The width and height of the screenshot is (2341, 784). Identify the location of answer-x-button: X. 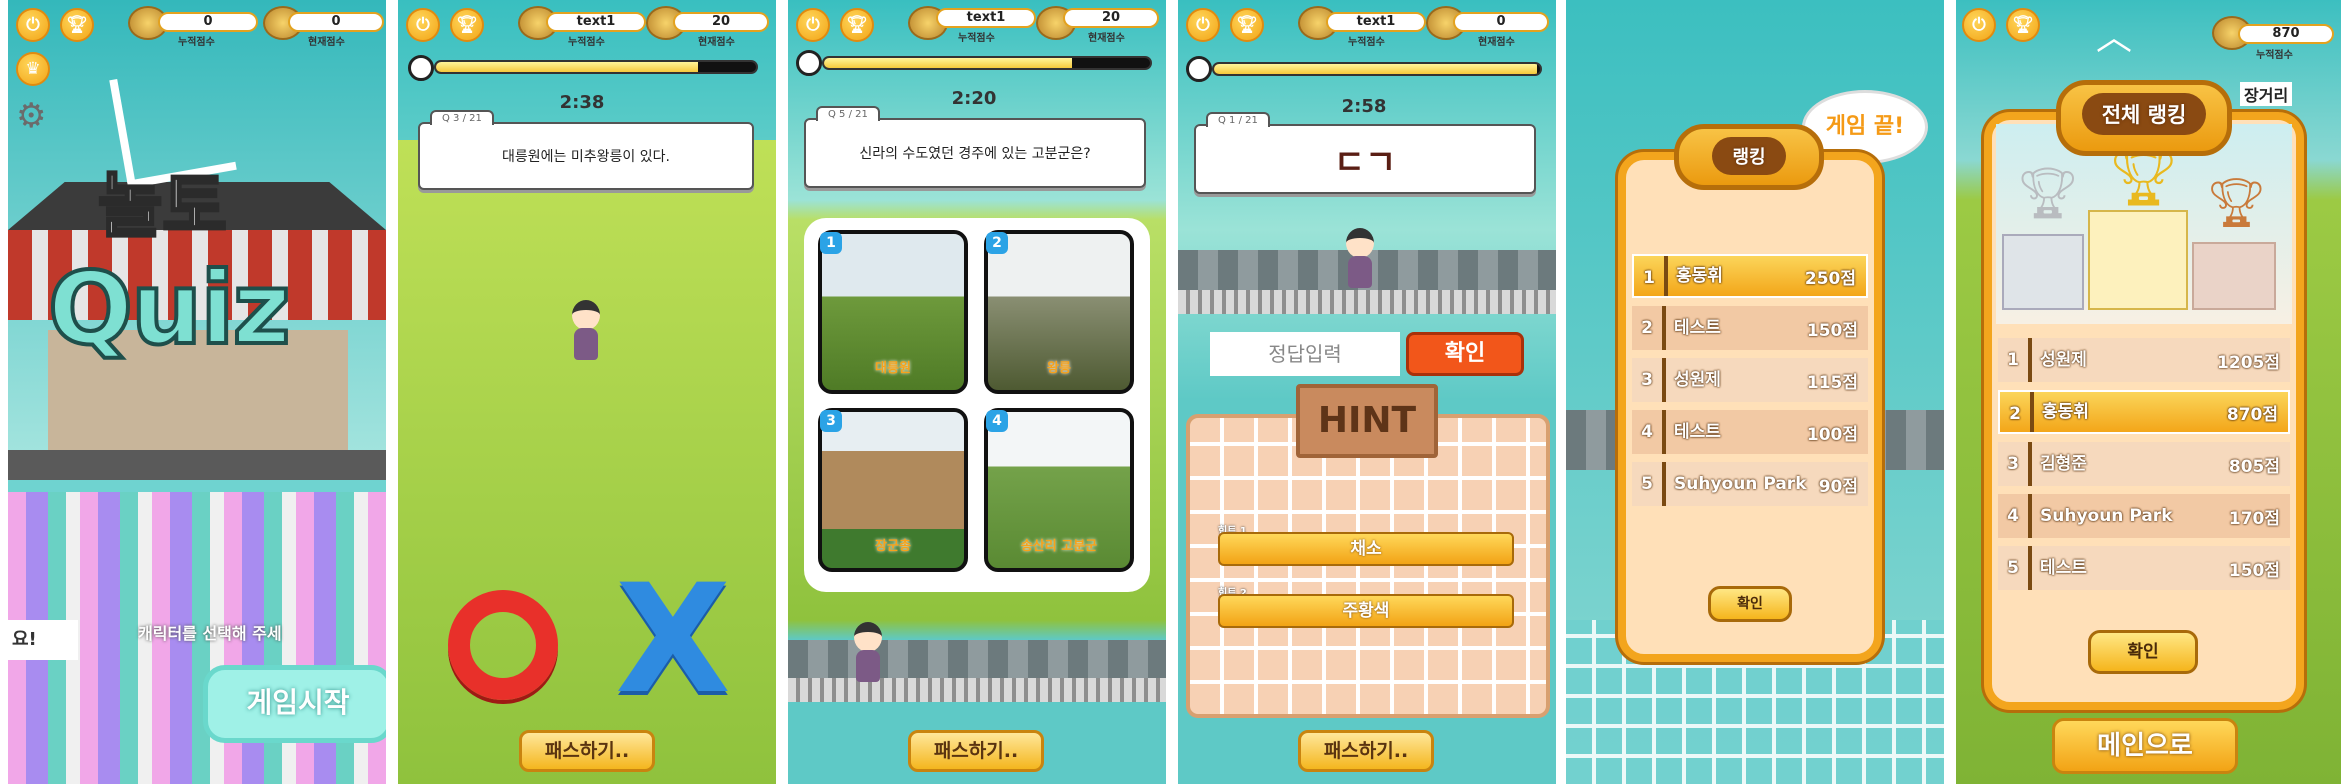
(673, 640).